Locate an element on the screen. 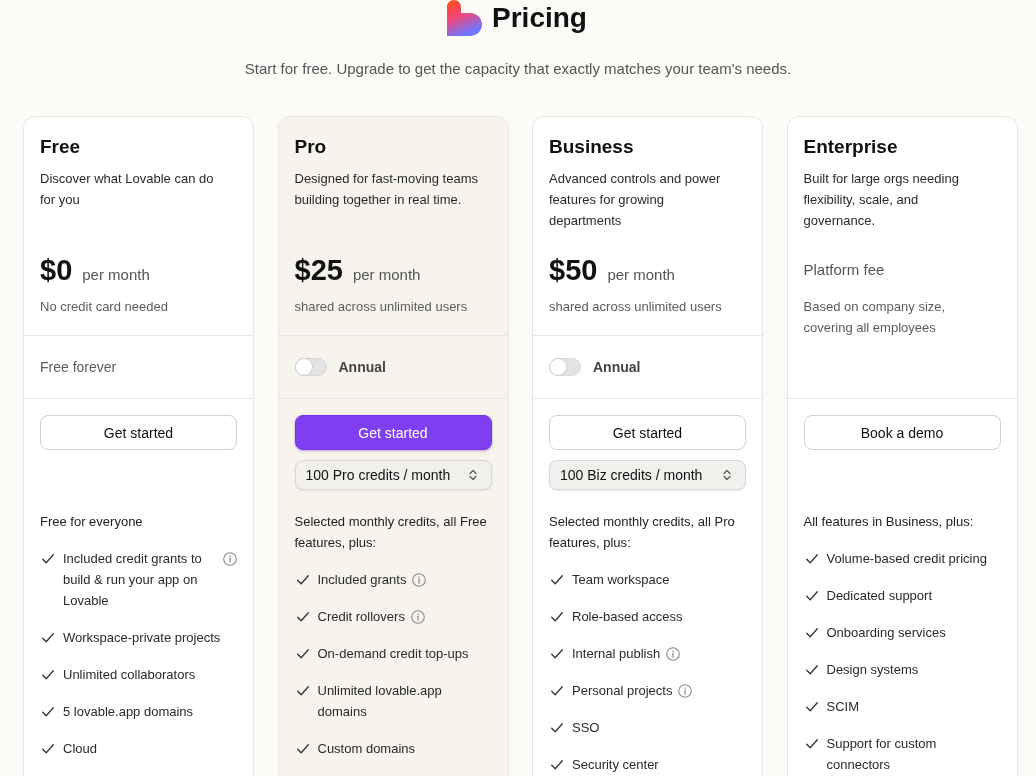  feature-text: Security center is located at coordinates (615, 765).